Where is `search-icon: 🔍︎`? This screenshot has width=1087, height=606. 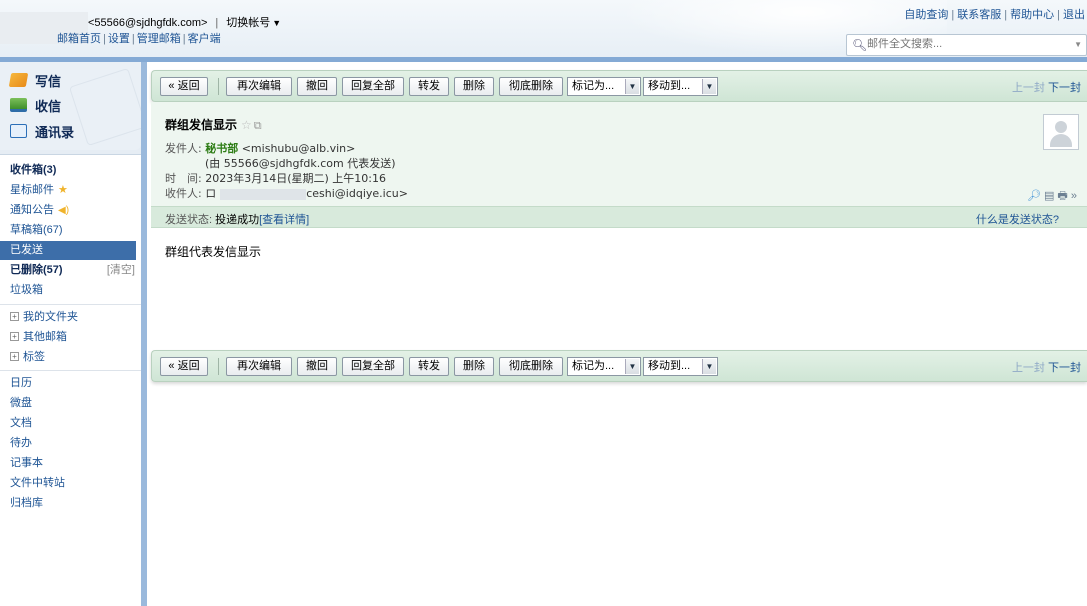 search-icon: 🔍︎ is located at coordinates (860, 45).